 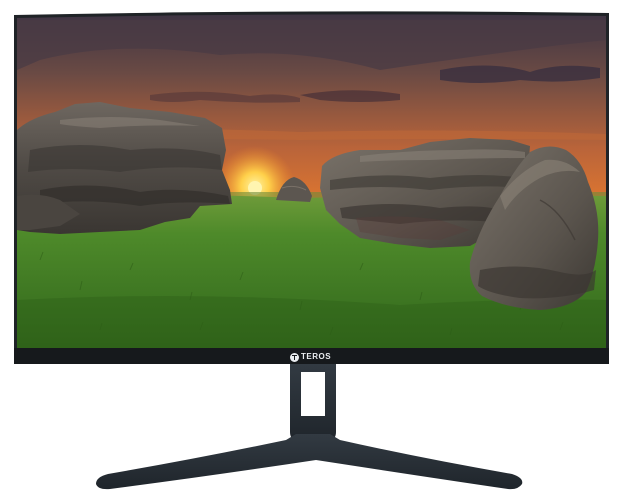 What do you see at coordinates (316, 356) in the screenshot?
I see `brand-name: TEROS` at bounding box center [316, 356].